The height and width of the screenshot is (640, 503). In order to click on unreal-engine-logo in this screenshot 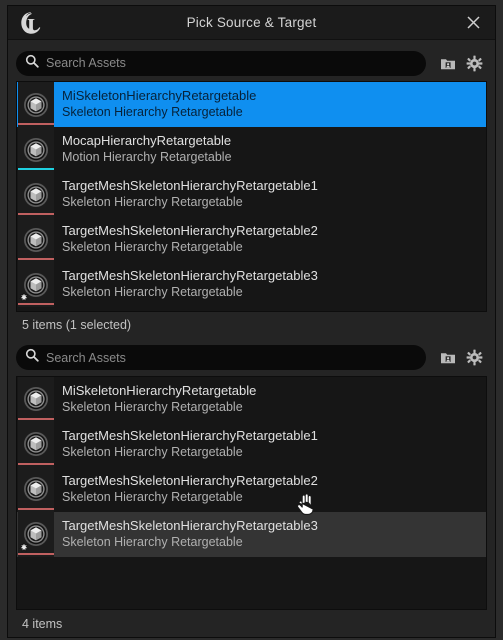, I will do `click(31, 22)`.